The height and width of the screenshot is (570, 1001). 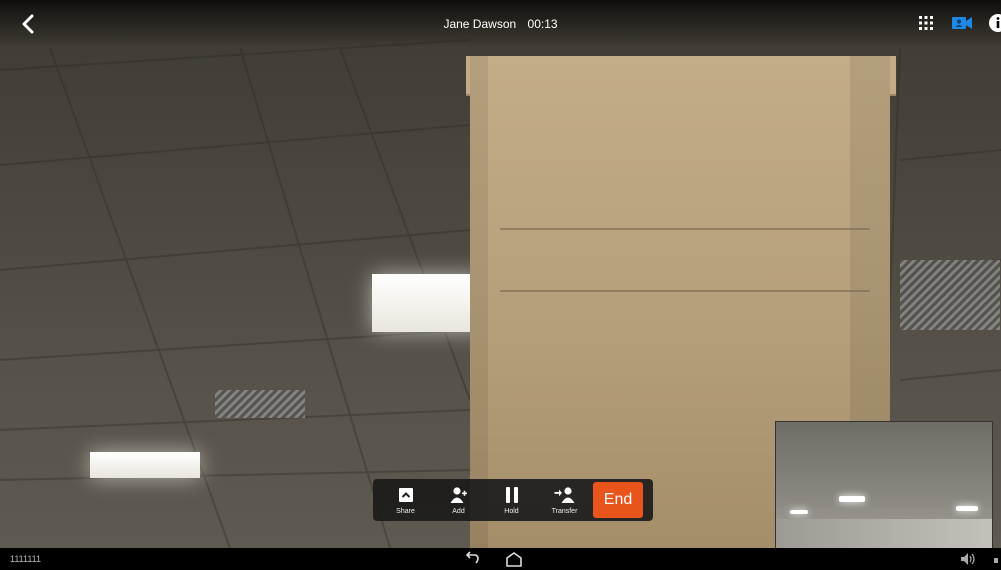 I want to click on info-icon, so click(x=995, y=23).